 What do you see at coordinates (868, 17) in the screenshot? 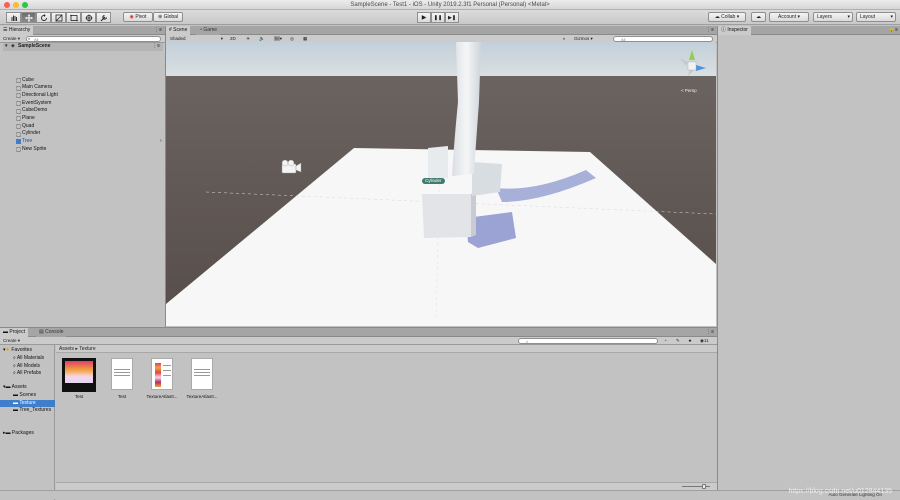
I see `layout-label: Layout` at bounding box center [868, 17].